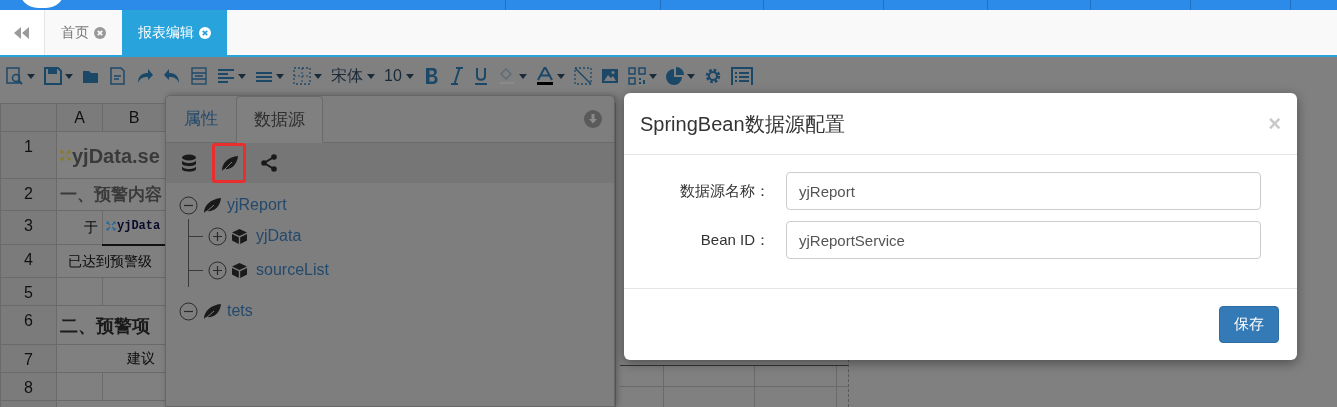 Image resolution: width=1337 pixels, height=407 pixels. I want to click on double-left-arrow-icon, so click(22, 32).